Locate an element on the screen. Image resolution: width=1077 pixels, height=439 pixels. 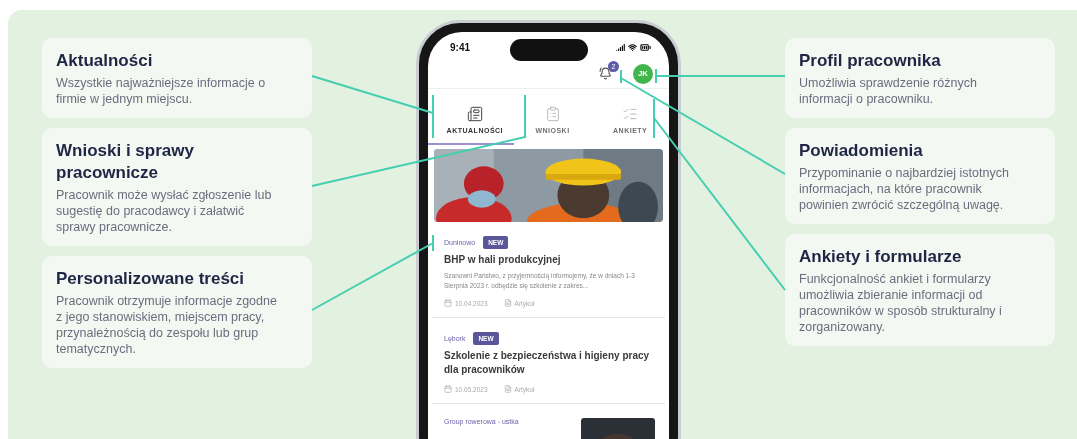
callout-title: Powiadomienia is located at coordinates (861, 151).